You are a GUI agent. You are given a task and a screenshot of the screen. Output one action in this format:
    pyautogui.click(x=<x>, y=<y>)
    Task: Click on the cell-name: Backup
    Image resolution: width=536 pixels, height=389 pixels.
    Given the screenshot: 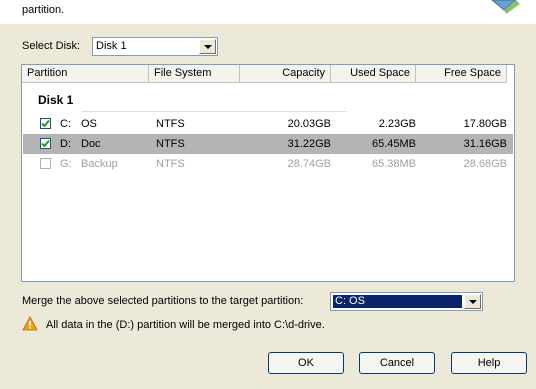 What is the action you would take?
    pyautogui.click(x=99, y=164)
    